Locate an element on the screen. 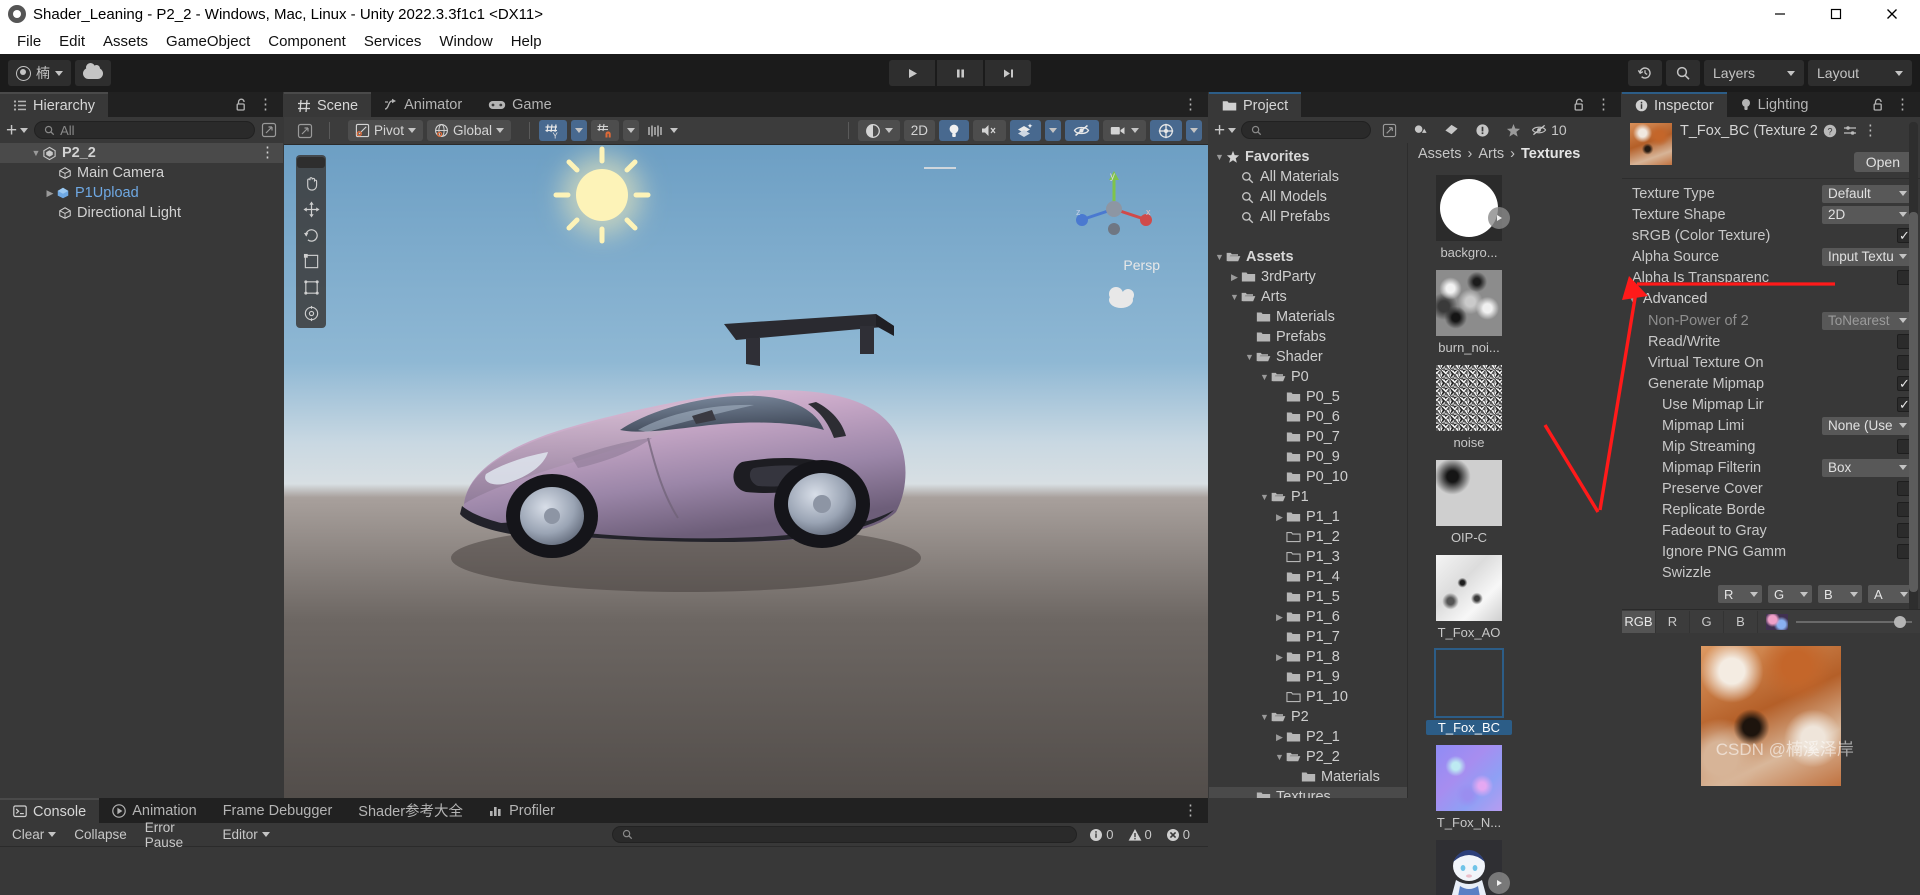 Image resolution: width=1920 pixels, height=895 pixels. mip-level-slider is located at coordinates (1854, 621).